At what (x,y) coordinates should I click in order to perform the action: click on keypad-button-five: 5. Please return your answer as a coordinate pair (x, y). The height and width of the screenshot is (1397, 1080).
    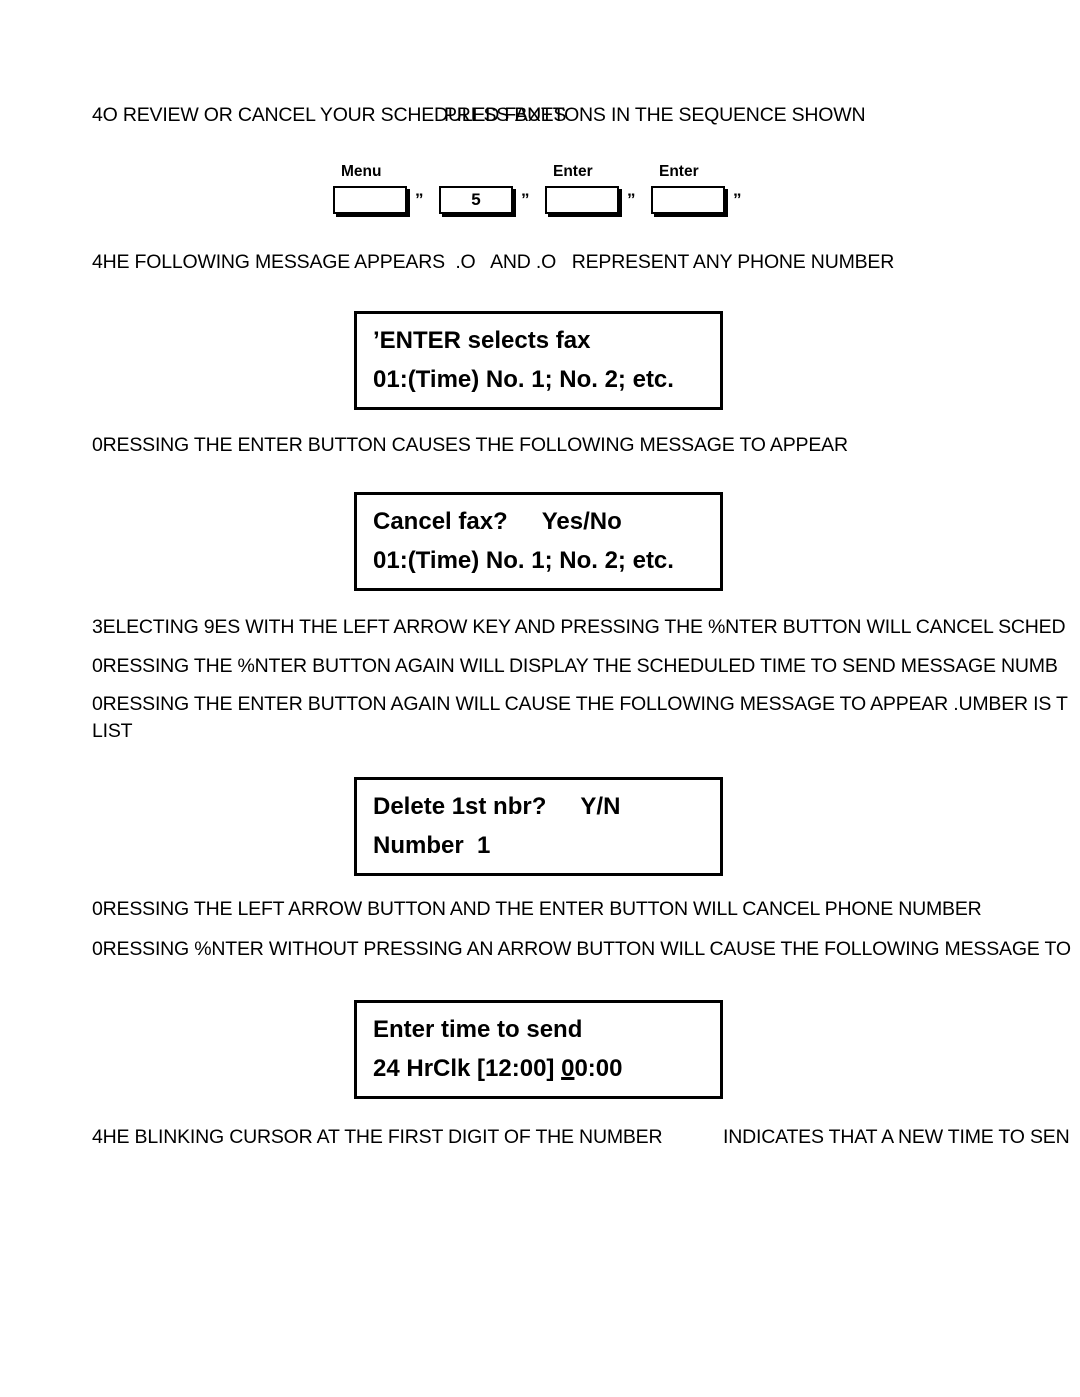
    Looking at the image, I should click on (476, 200).